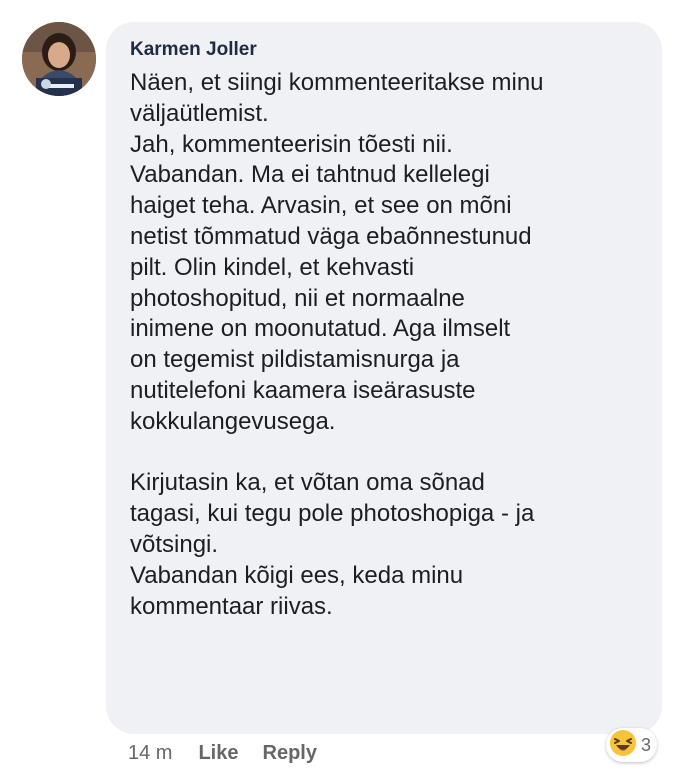 This screenshot has width=685, height=777. Describe the element at coordinates (174, 544) in the screenshot. I see `comment-text-line: võtsingi.` at that location.